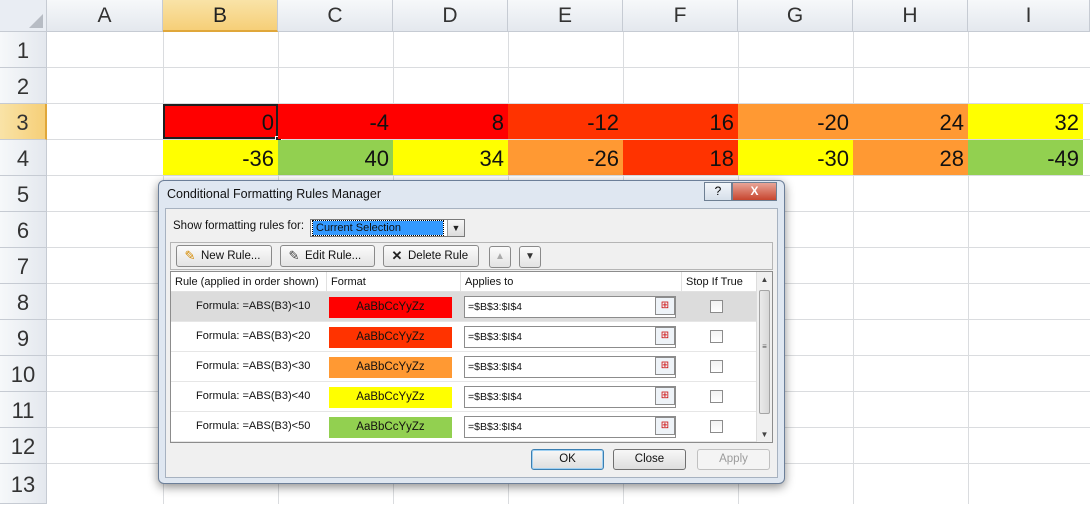  Describe the element at coordinates (910, 121) in the screenshot. I see `cell-h3: 24` at that location.